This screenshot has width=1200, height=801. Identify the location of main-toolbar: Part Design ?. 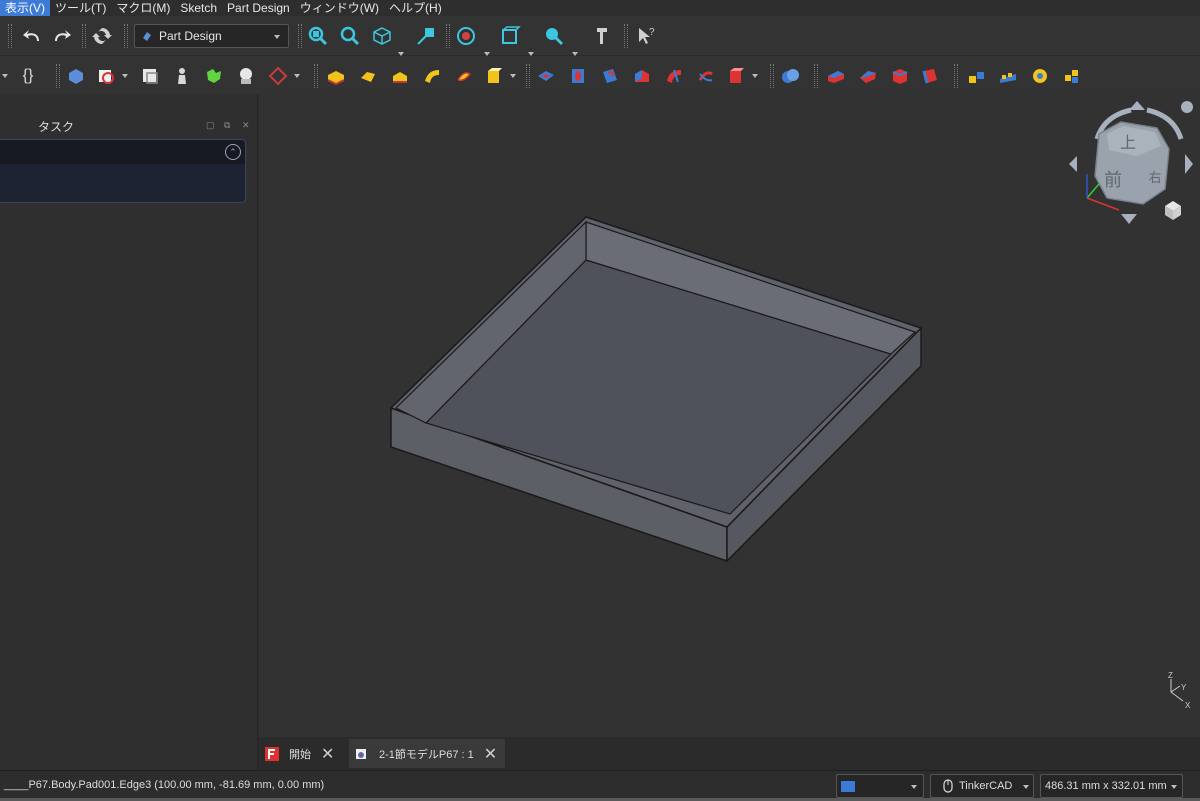
(600, 36).